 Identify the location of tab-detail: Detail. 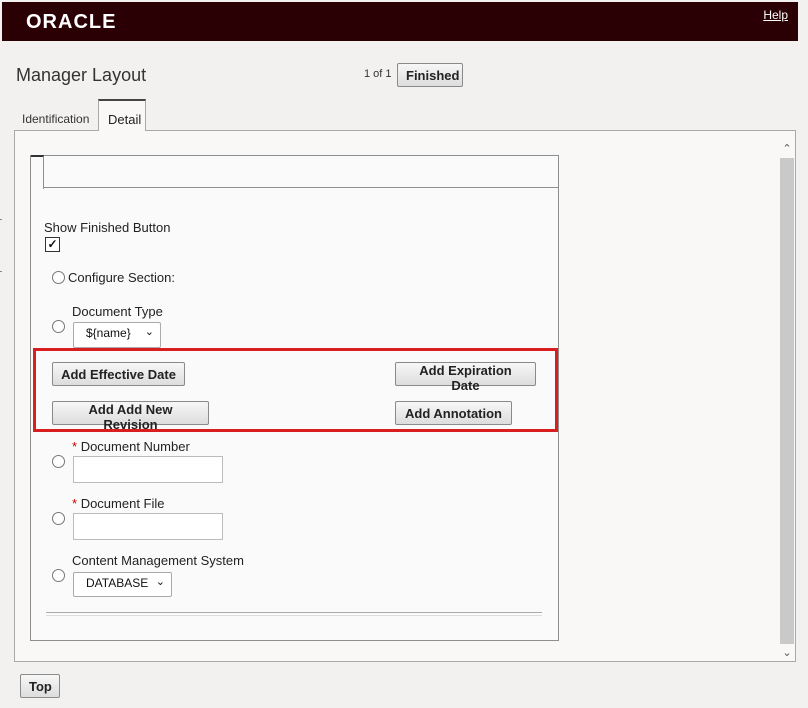
(122, 115).